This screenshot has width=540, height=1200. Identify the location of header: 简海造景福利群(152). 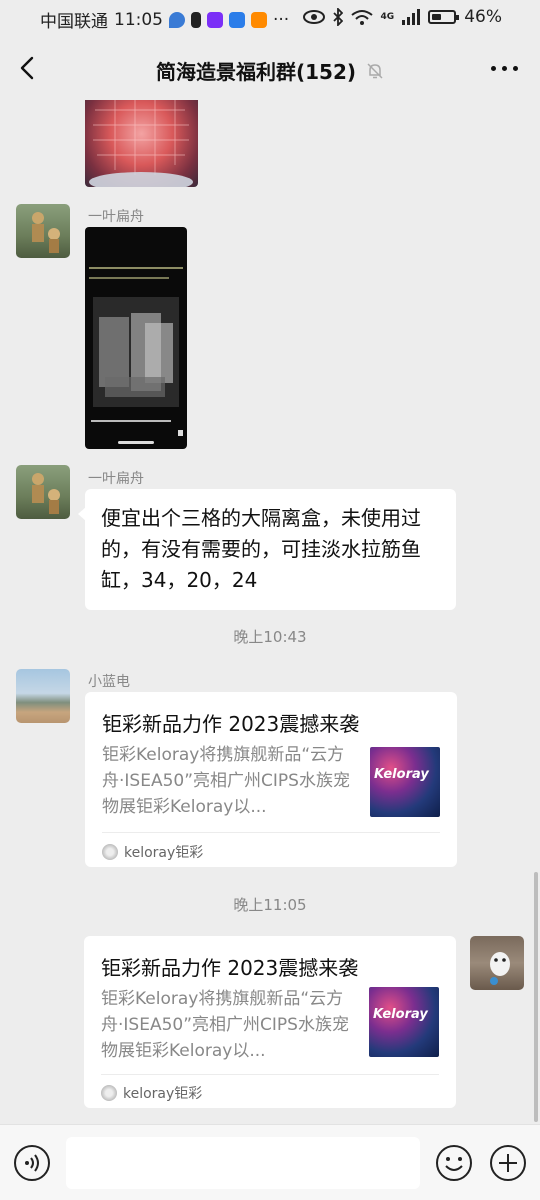
(270, 70).